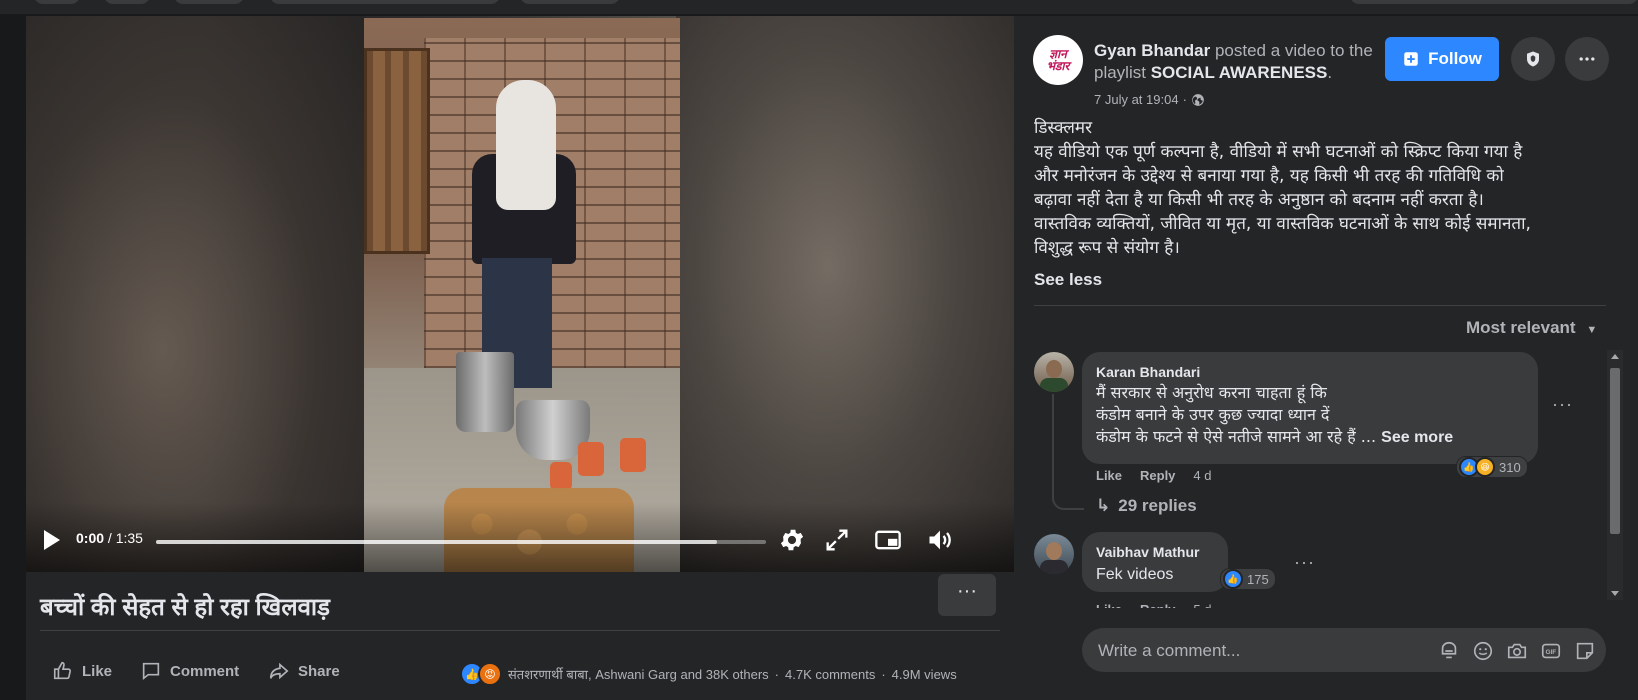 This screenshot has height=700, width=1638. What do you see at coordinates (837, 540) in the screenshot?
I see `expand-icon` at bounding box center [837, 540].